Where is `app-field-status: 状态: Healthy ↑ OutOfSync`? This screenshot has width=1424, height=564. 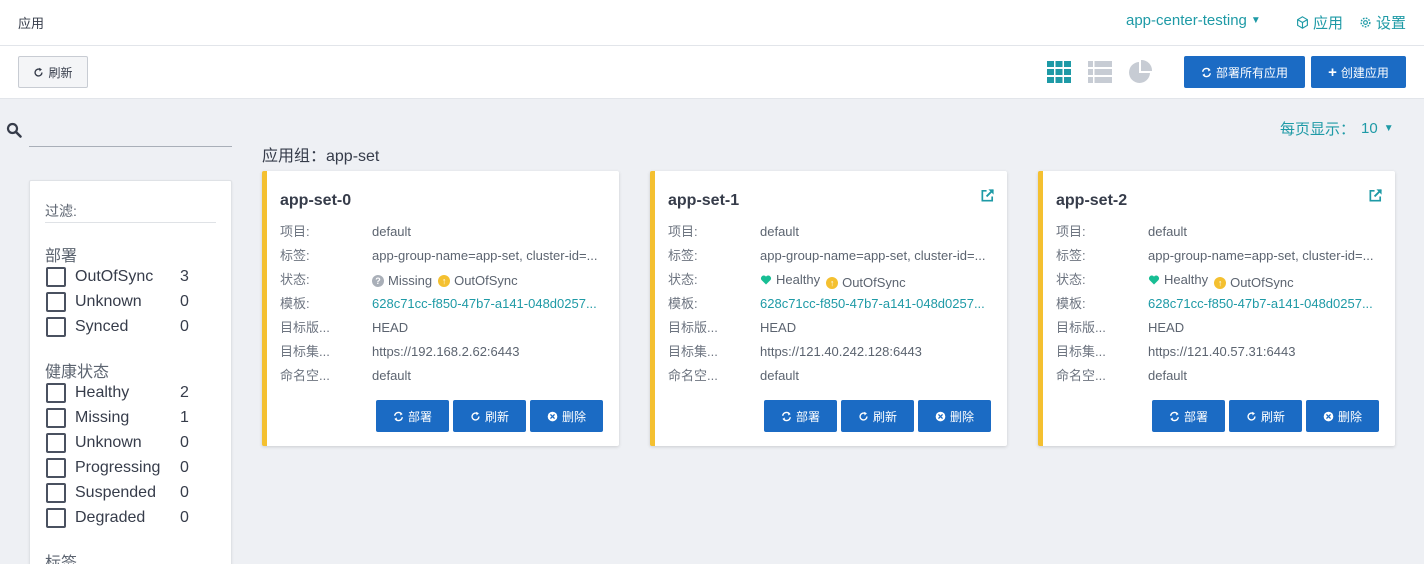 app-field-status: 状态: Healthy ↑ OutOfSync is located at coordinates (1225, 280).